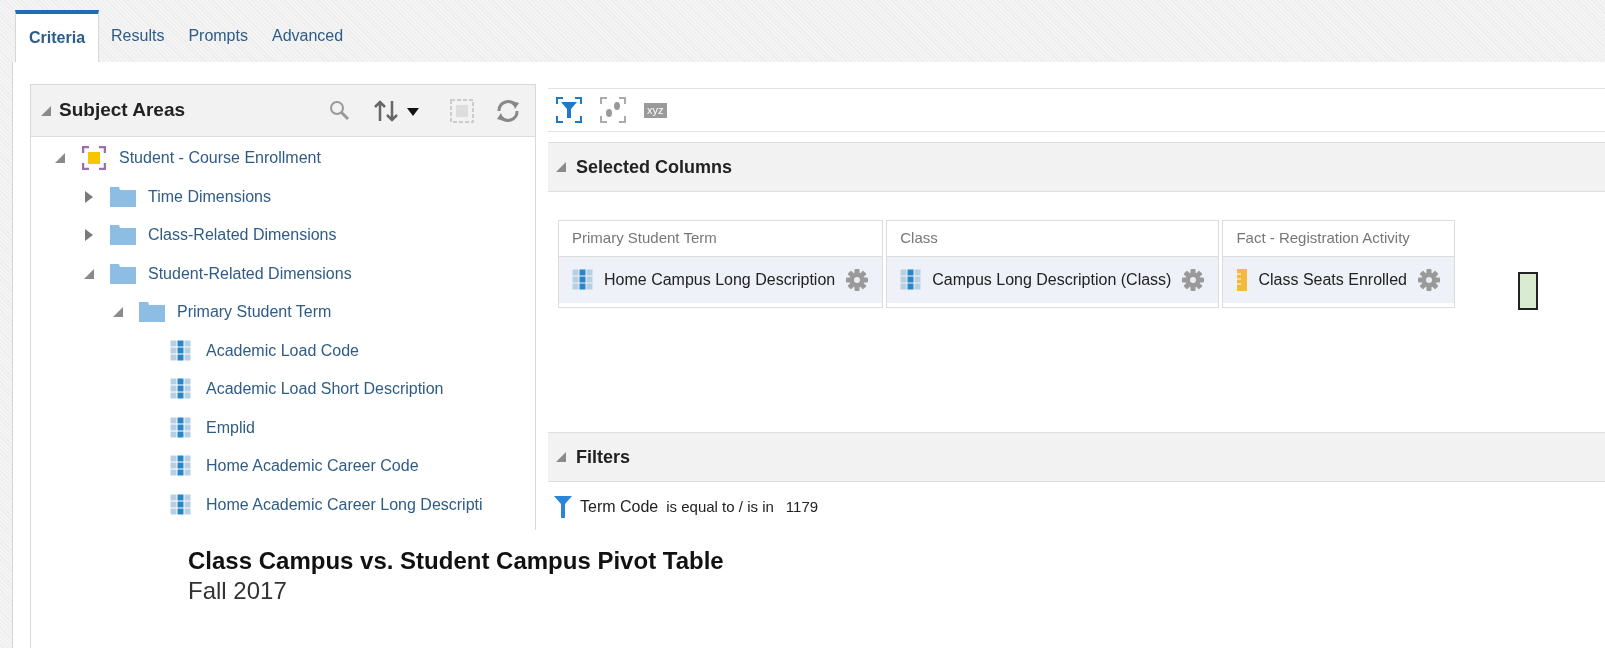 Image resolution: width=1605 pixels, height=648 pixels. Describe the element at coordinates (138, 36) in the screenshot. I see `tab: Results` at that location.